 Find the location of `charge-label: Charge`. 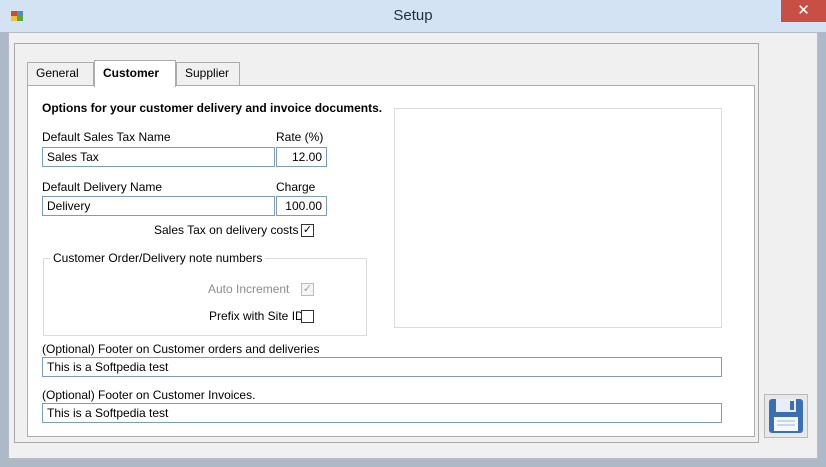

charge-label: Charge is located at coordinates (296, 187).